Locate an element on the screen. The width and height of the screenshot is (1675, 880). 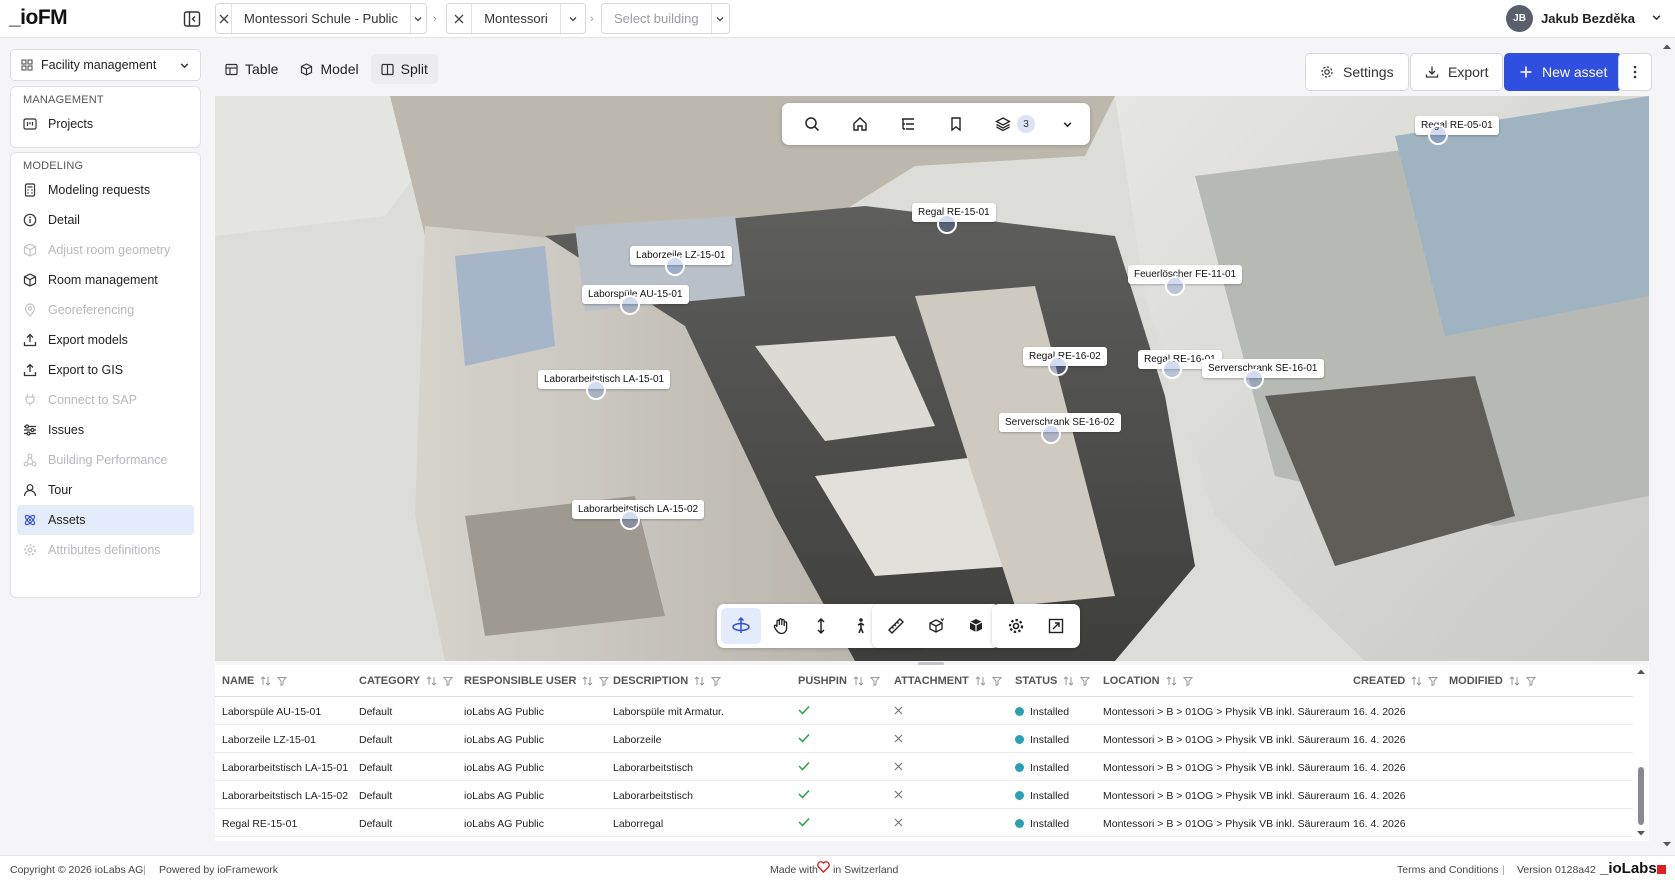
column-header-location: LOCATION is located at coordinates (1148, 681).